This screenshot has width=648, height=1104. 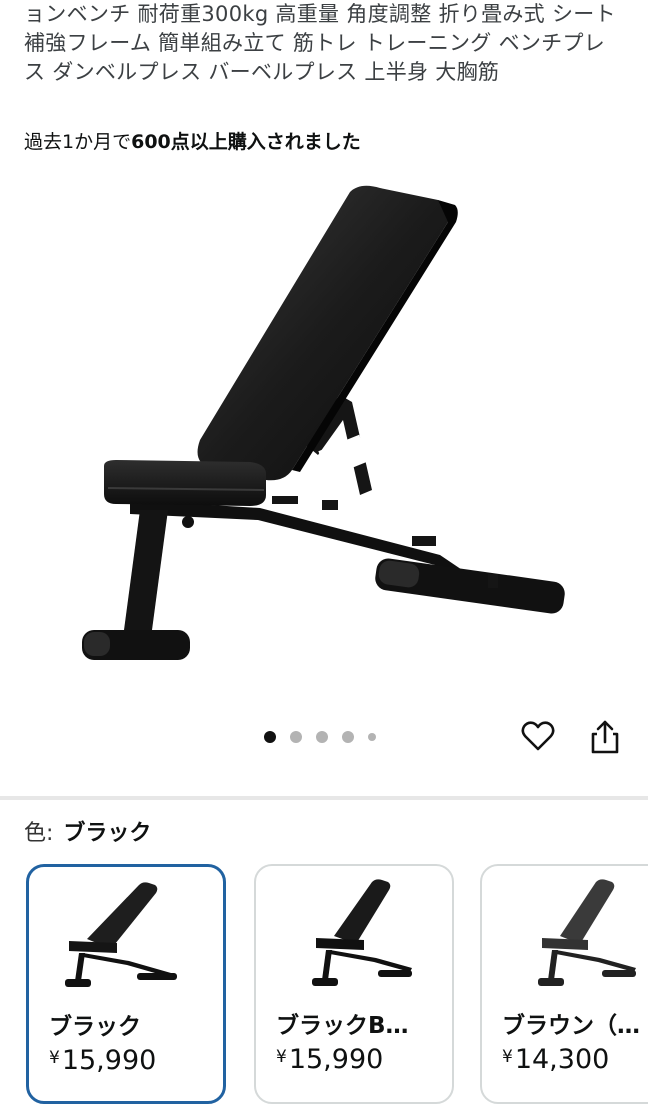 What do you see at coordinates (39, 833) in the screenshot?
I see `color-label: 色:` at bounding box center [39, 833].